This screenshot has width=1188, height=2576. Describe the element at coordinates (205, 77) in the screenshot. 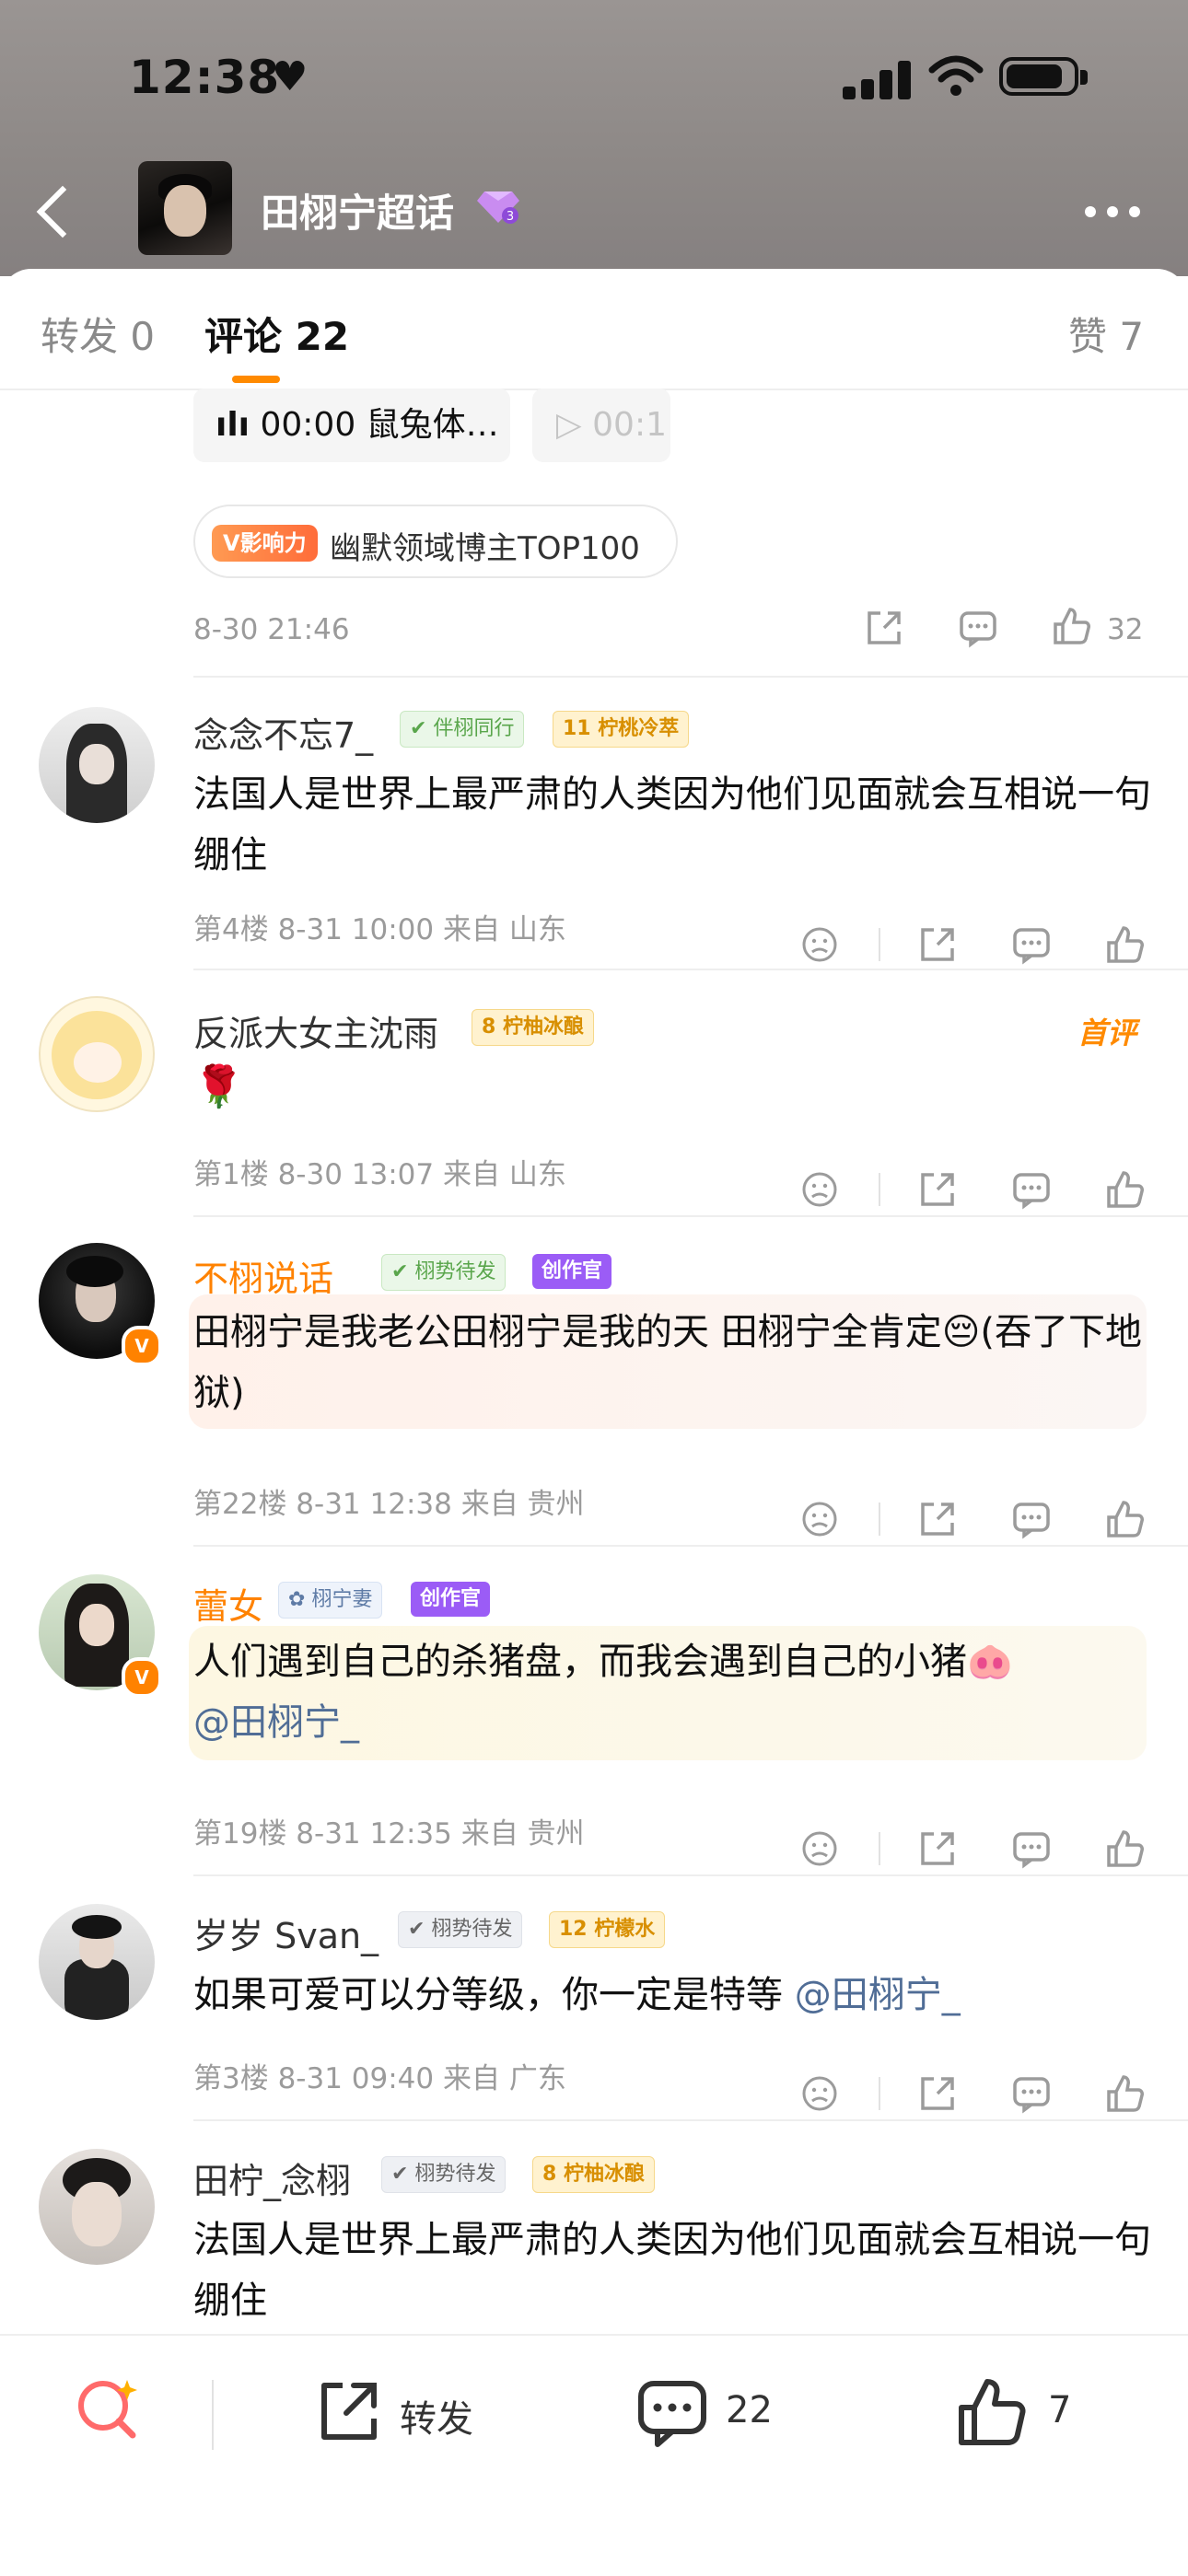

I see `status-time: 12:38` at that location.